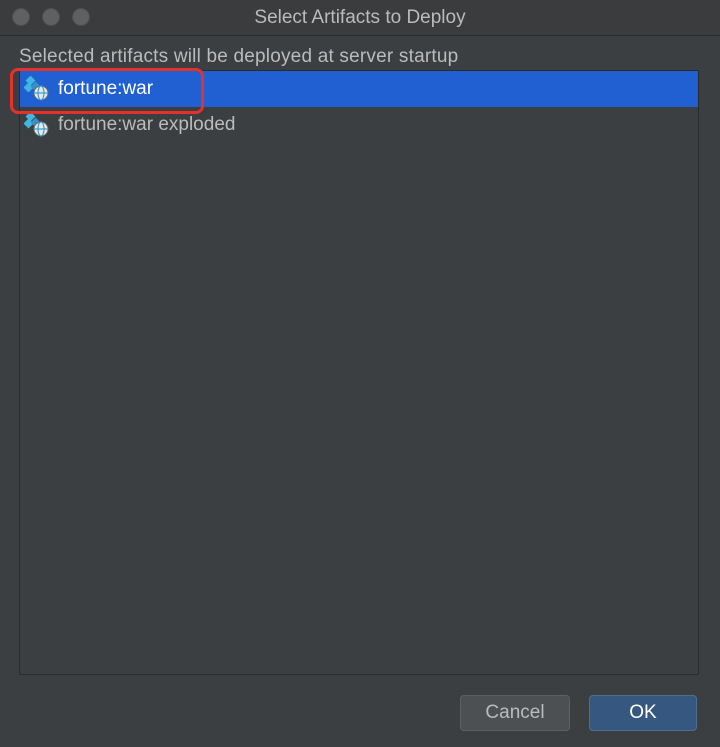 Image resolution: width=720 pixels, height=747 pixels. I want to click on title-bar: Select Artifacts to Deploy, so click(360, 18).